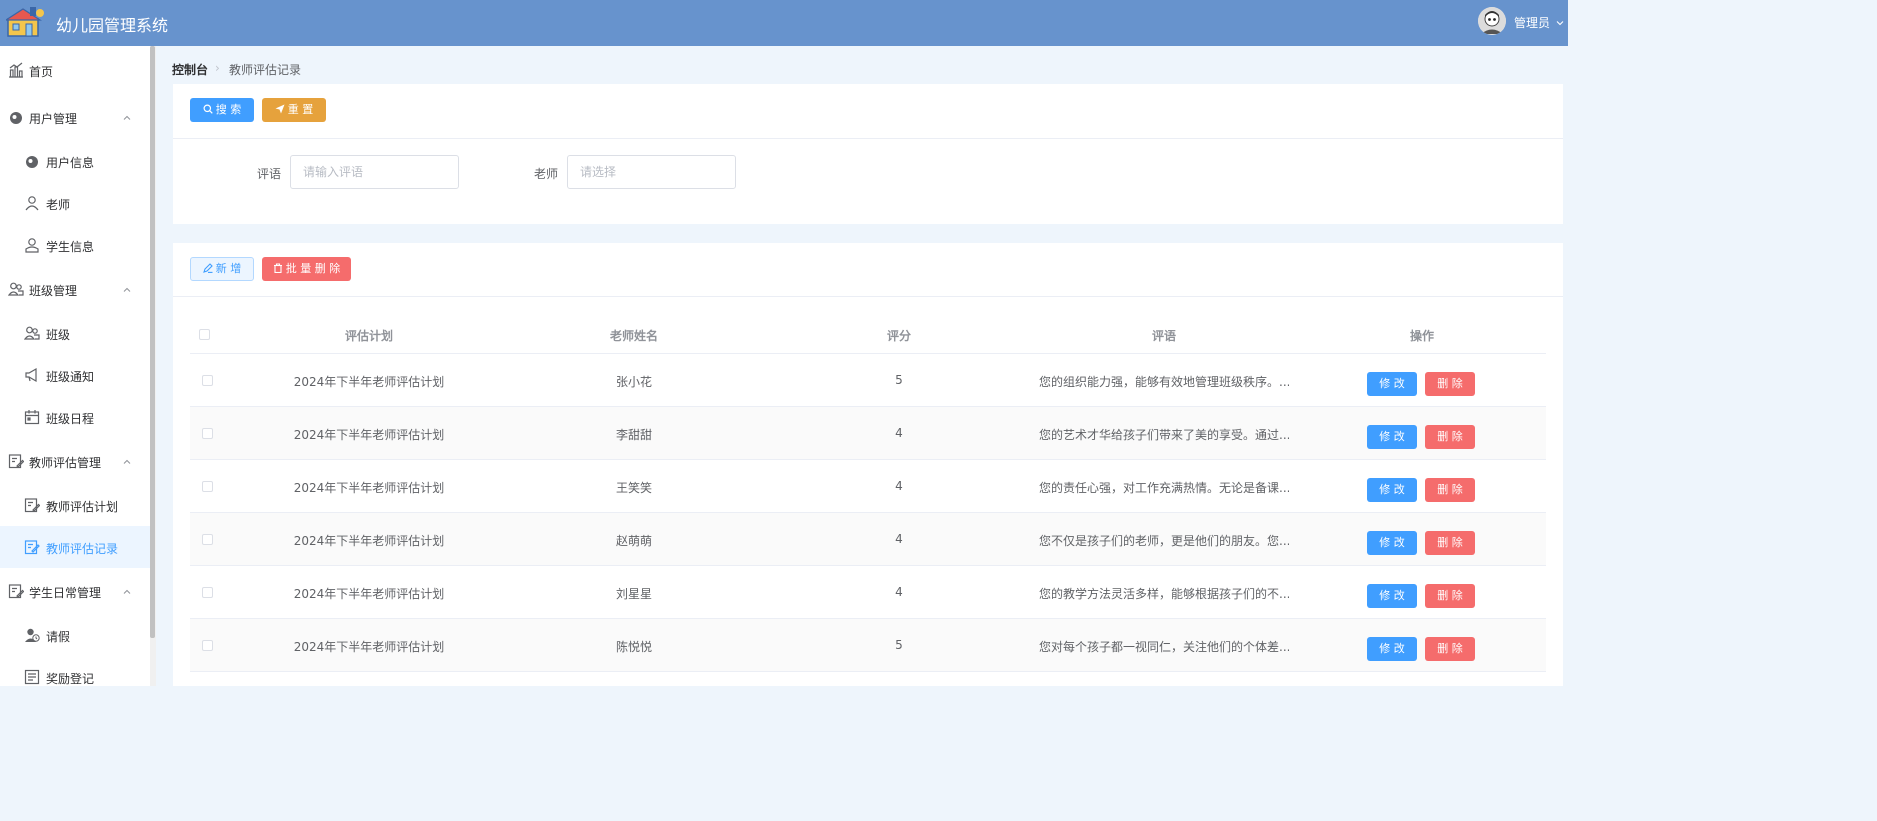 Image resolution: width=1877 pixels, height=821 pixels. I want to click on user-group-icon, so click(16, 117).